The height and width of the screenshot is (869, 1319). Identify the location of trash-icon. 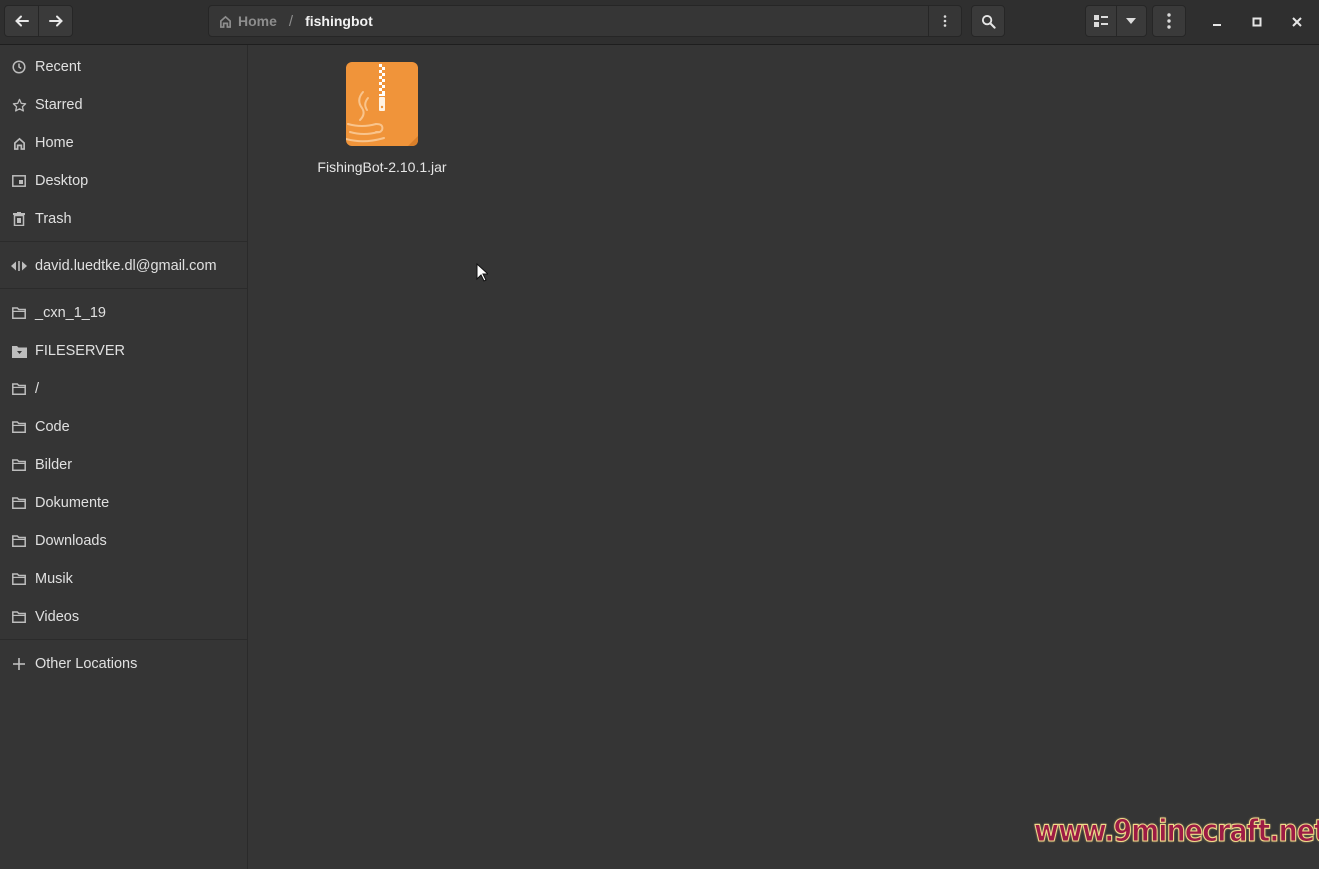
(19, 219).